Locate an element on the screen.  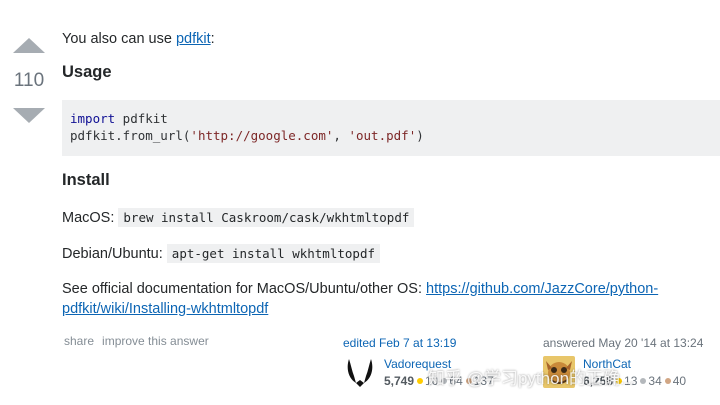
code-text: pdfkit is located at coordinates (141, 118).